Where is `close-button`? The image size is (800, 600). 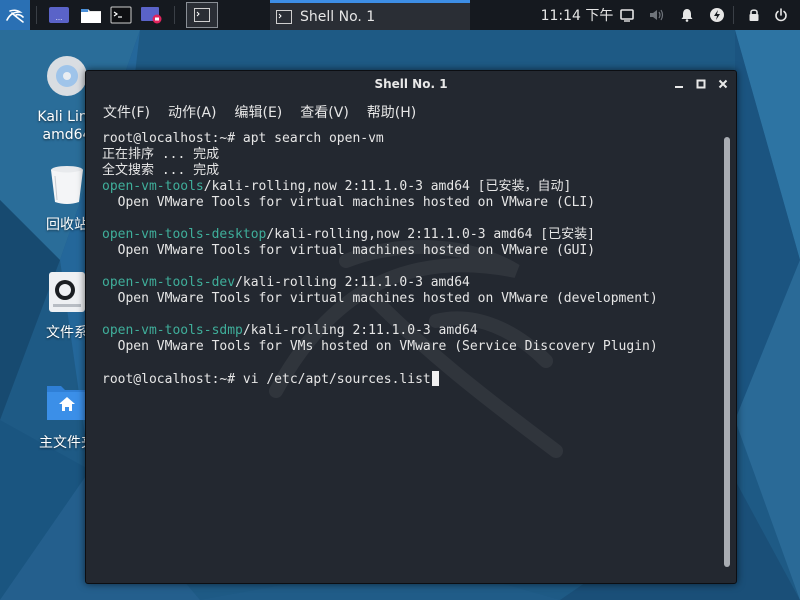 close-button is located at coordinates (723, 84).